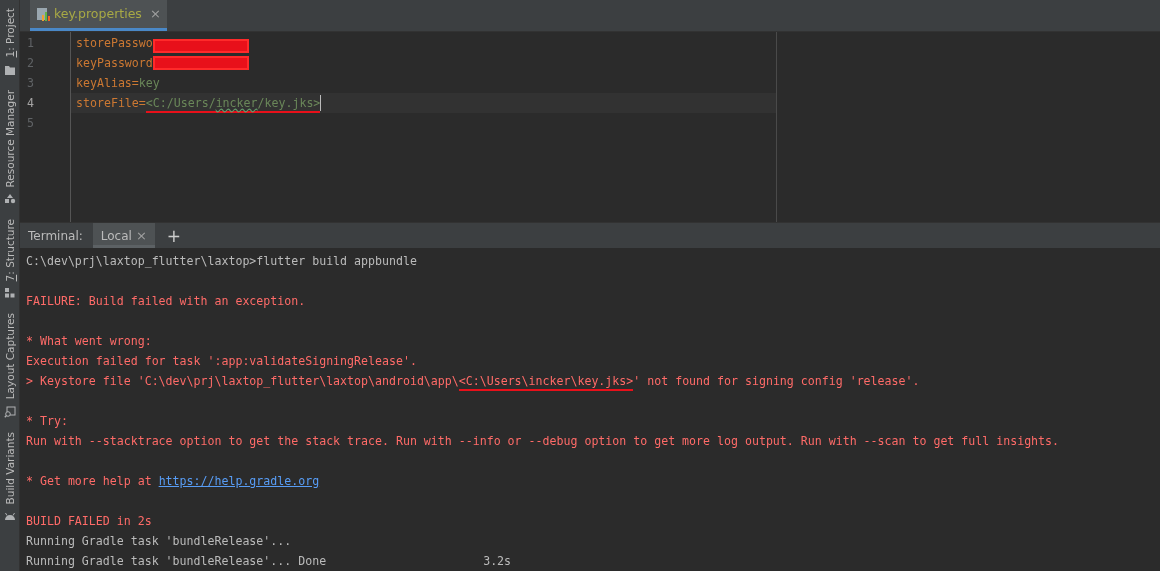 Image resolution: width=1160 pixels, height=571 pixels. I want to click on text-caret, so click(321, 102).